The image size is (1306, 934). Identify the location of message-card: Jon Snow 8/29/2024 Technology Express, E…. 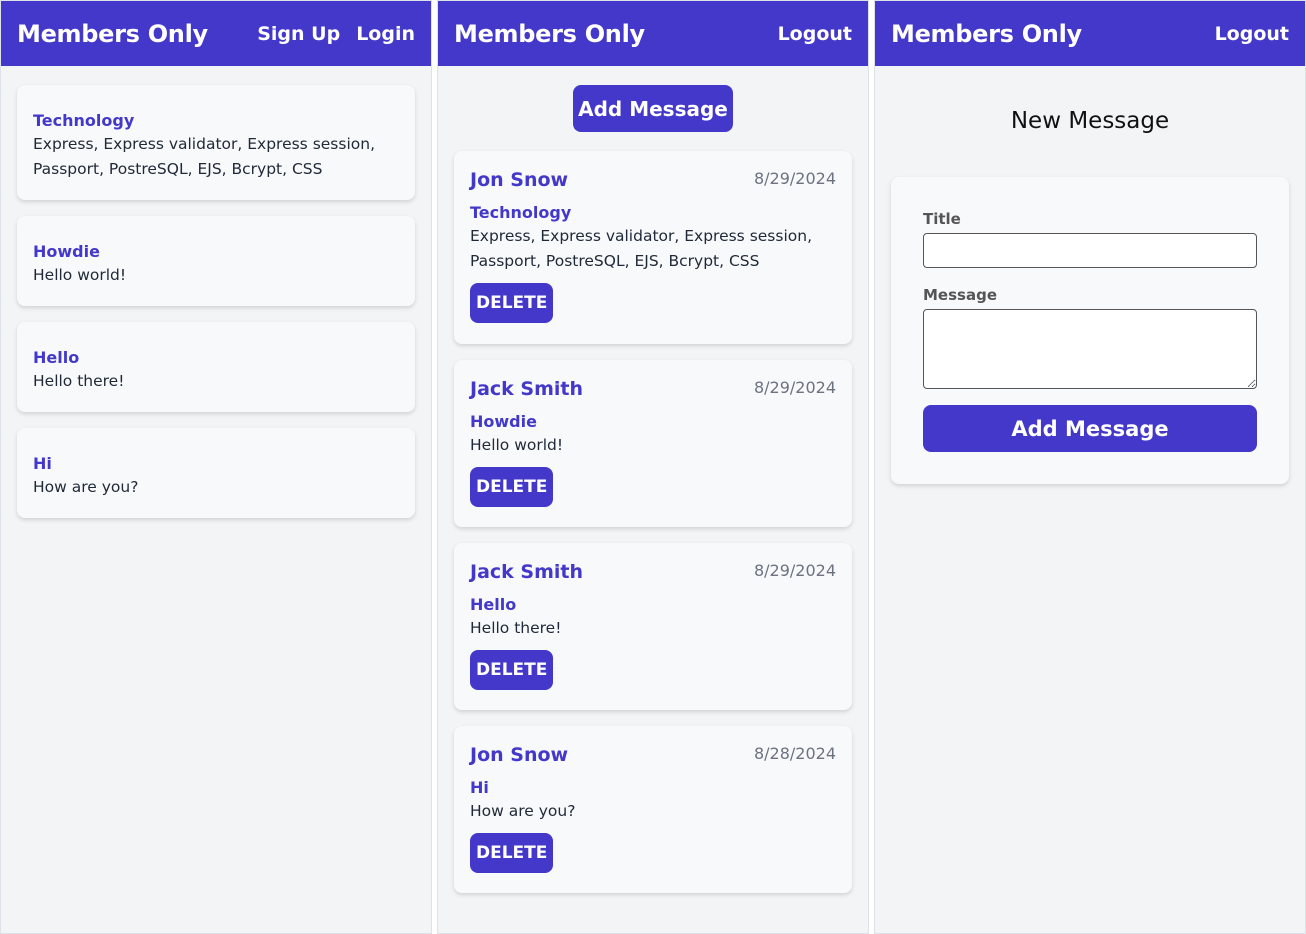
(653, 247).